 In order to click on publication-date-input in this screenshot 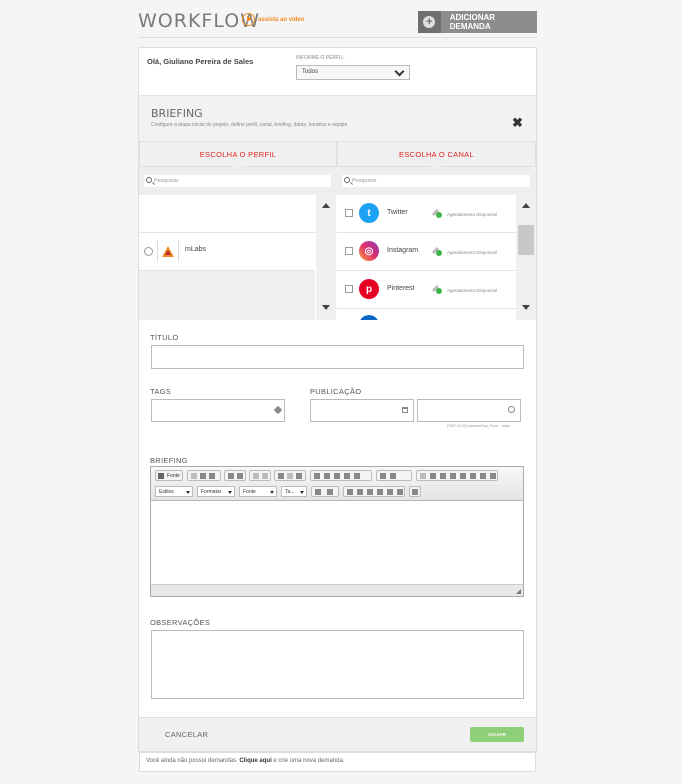, I will do `click(362, 410)`.